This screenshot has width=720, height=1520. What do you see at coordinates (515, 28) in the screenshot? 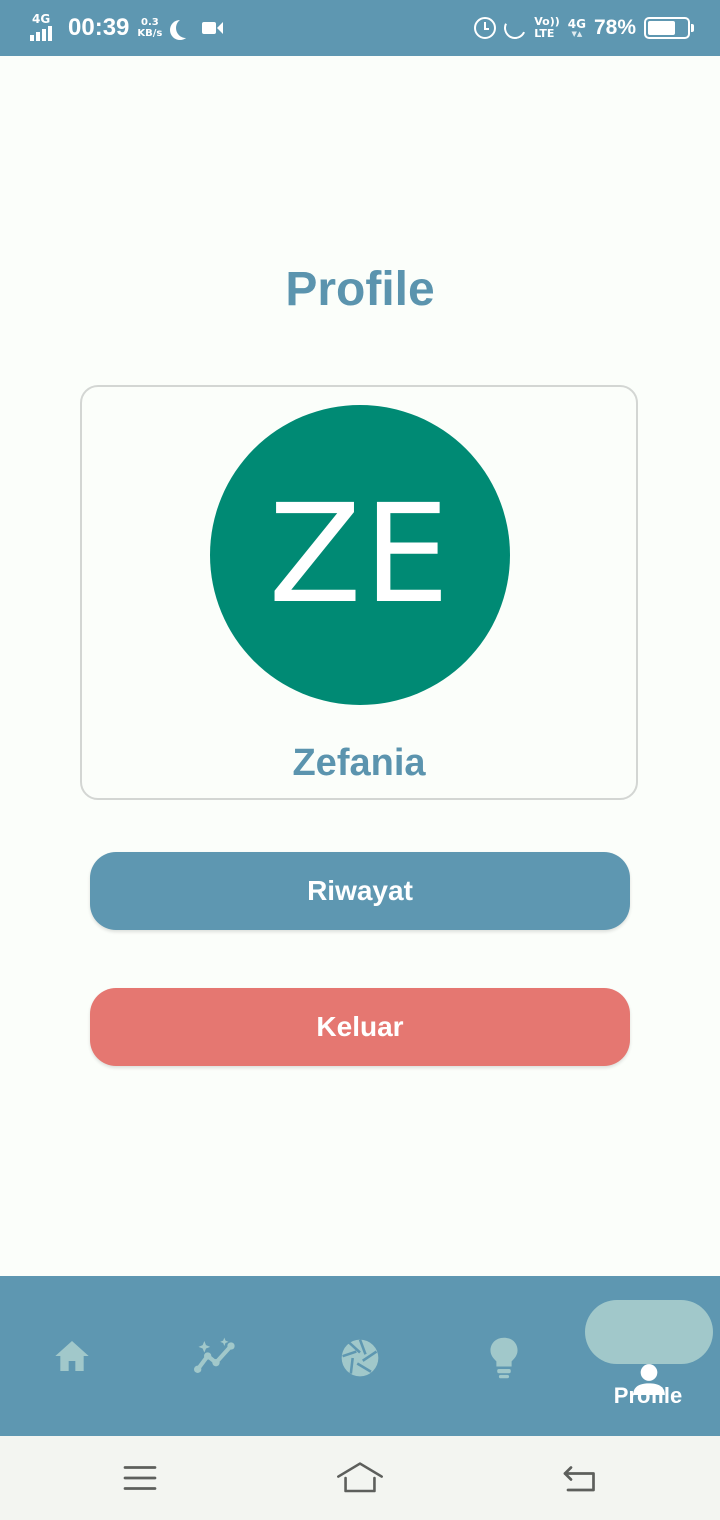
I see `moon-outline-icon` at bounding box center [515, 28].